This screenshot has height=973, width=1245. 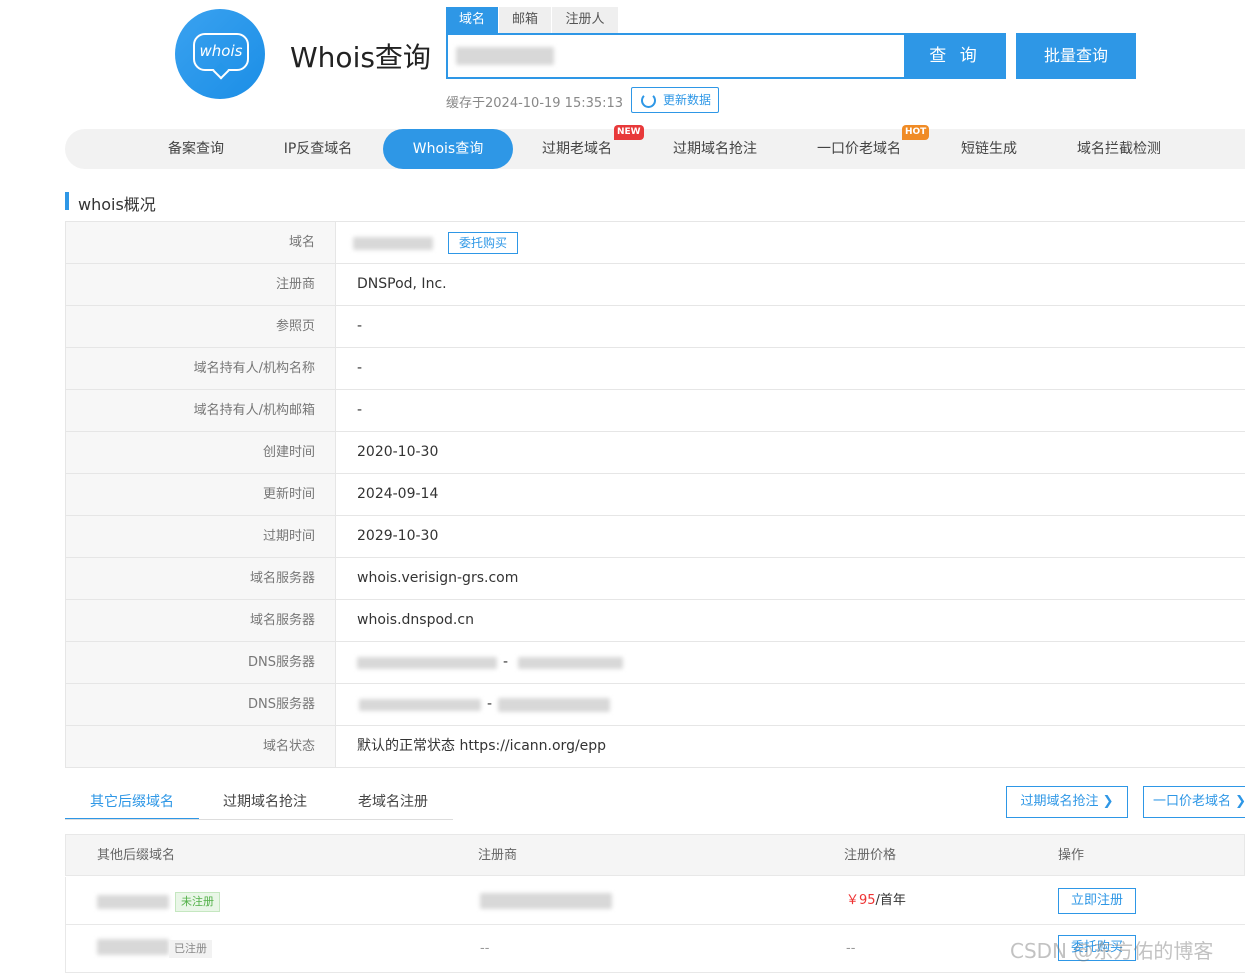 I want to click on row-label: 更新时间, so click(x=201, y=494).